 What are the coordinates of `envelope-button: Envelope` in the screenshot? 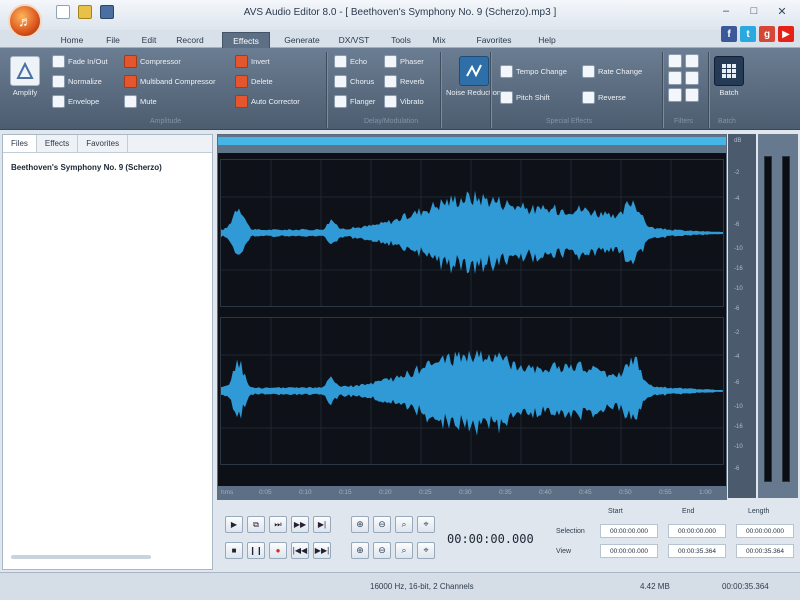 It's located at (75, 101).